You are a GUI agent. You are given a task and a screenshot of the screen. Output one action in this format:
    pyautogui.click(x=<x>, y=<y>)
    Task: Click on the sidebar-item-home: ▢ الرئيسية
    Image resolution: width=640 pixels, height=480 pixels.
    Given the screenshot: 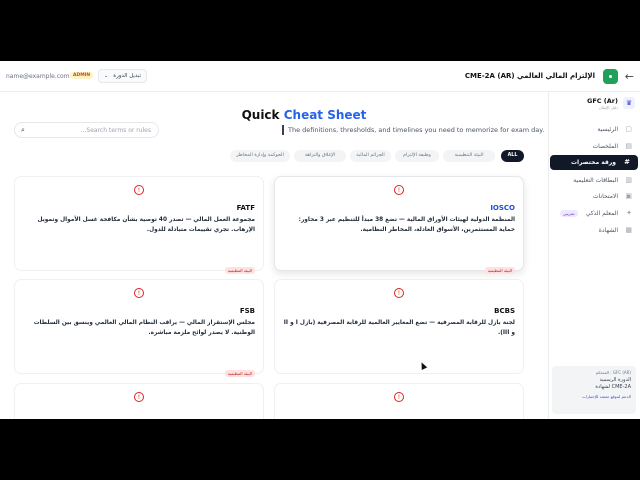 What is the action you would take?
    pyautogui.click(x=594, y=129)
    